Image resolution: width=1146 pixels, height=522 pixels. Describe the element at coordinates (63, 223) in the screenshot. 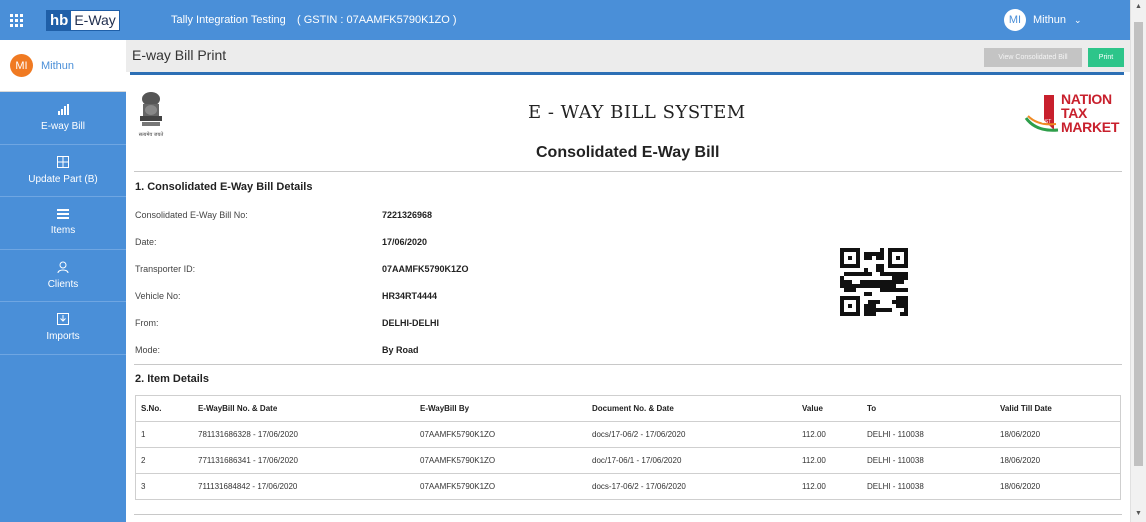

I see `sidebar-item-items: Items` at that location.